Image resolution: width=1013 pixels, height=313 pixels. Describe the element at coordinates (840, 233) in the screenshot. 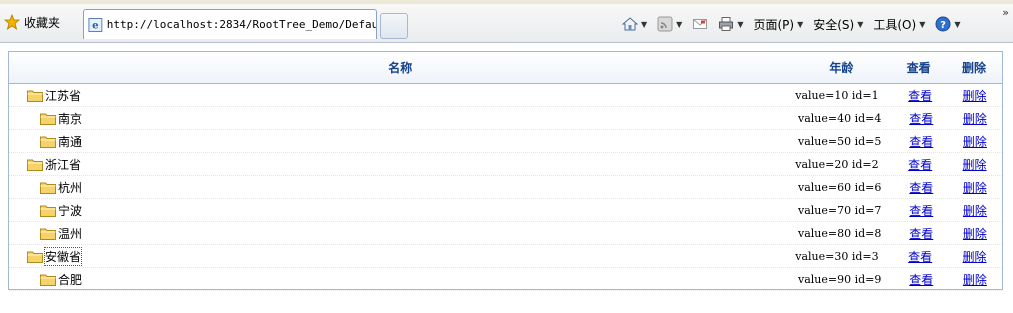

I see `row-value: value=80 id=8` at that location.